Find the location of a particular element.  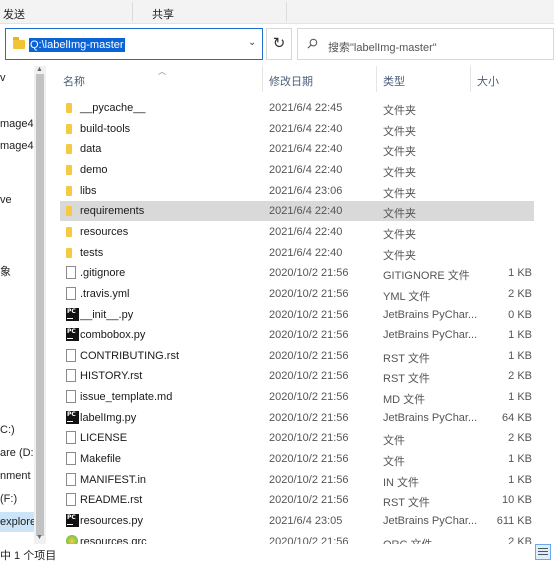

file-row: MANIFEST.in 2020/10/2 21:56 IN 文件 1 KB is located at coordinates (297, 480).